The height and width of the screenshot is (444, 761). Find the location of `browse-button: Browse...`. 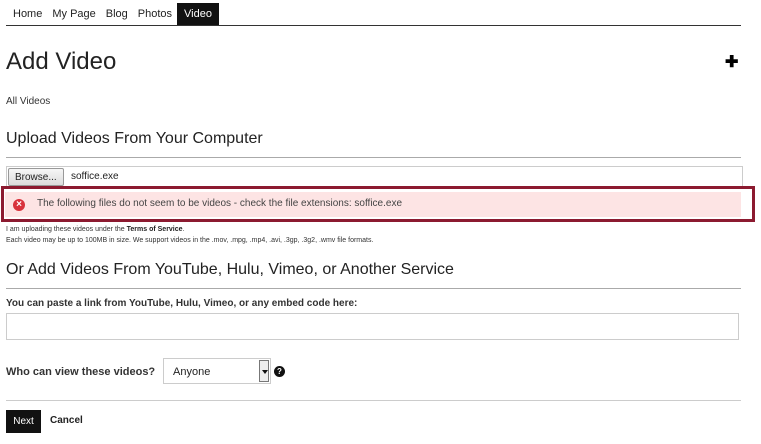

browse-button: Browse... is located at coordinates (36, 177).